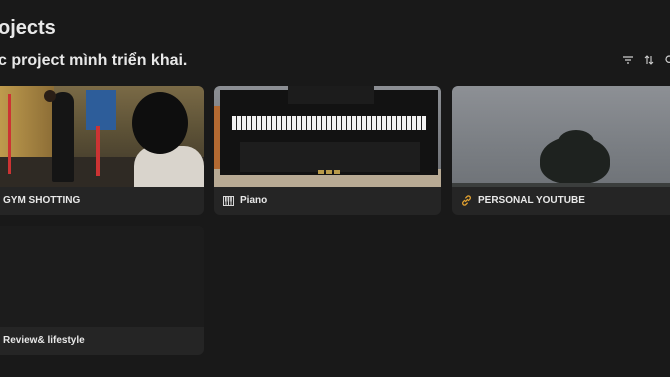 The image size is (670, 377). Describe the element at coordinates (44, 340) in the screenshot. I see `card-title: Review& lifestyle` at that location.